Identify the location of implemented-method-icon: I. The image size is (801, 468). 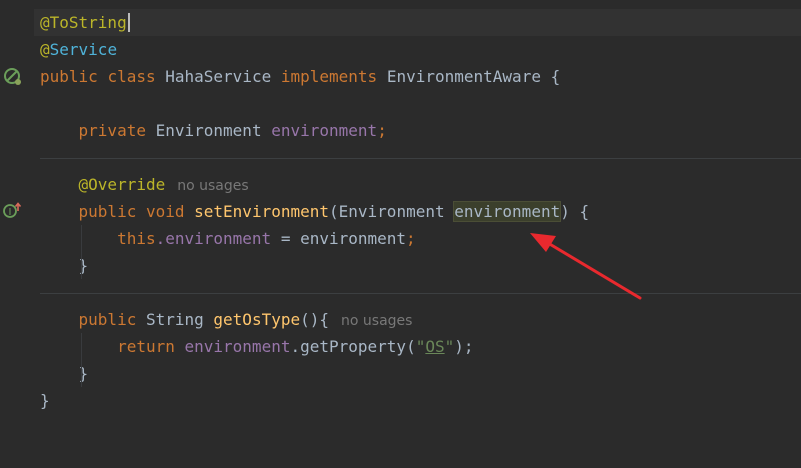
(12, 211).